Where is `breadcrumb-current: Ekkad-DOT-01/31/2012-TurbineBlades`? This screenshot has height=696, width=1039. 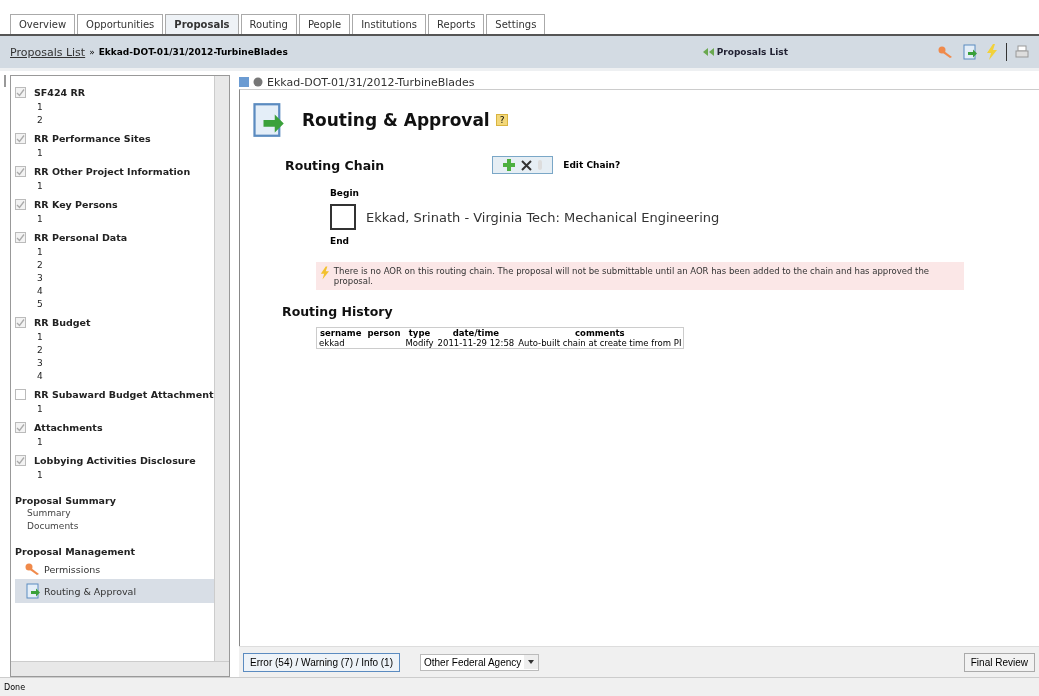 breadcrumb-current: Ekkad-DOT-01/31/2012-TurbineBlades is located at coordinates (193, 52).